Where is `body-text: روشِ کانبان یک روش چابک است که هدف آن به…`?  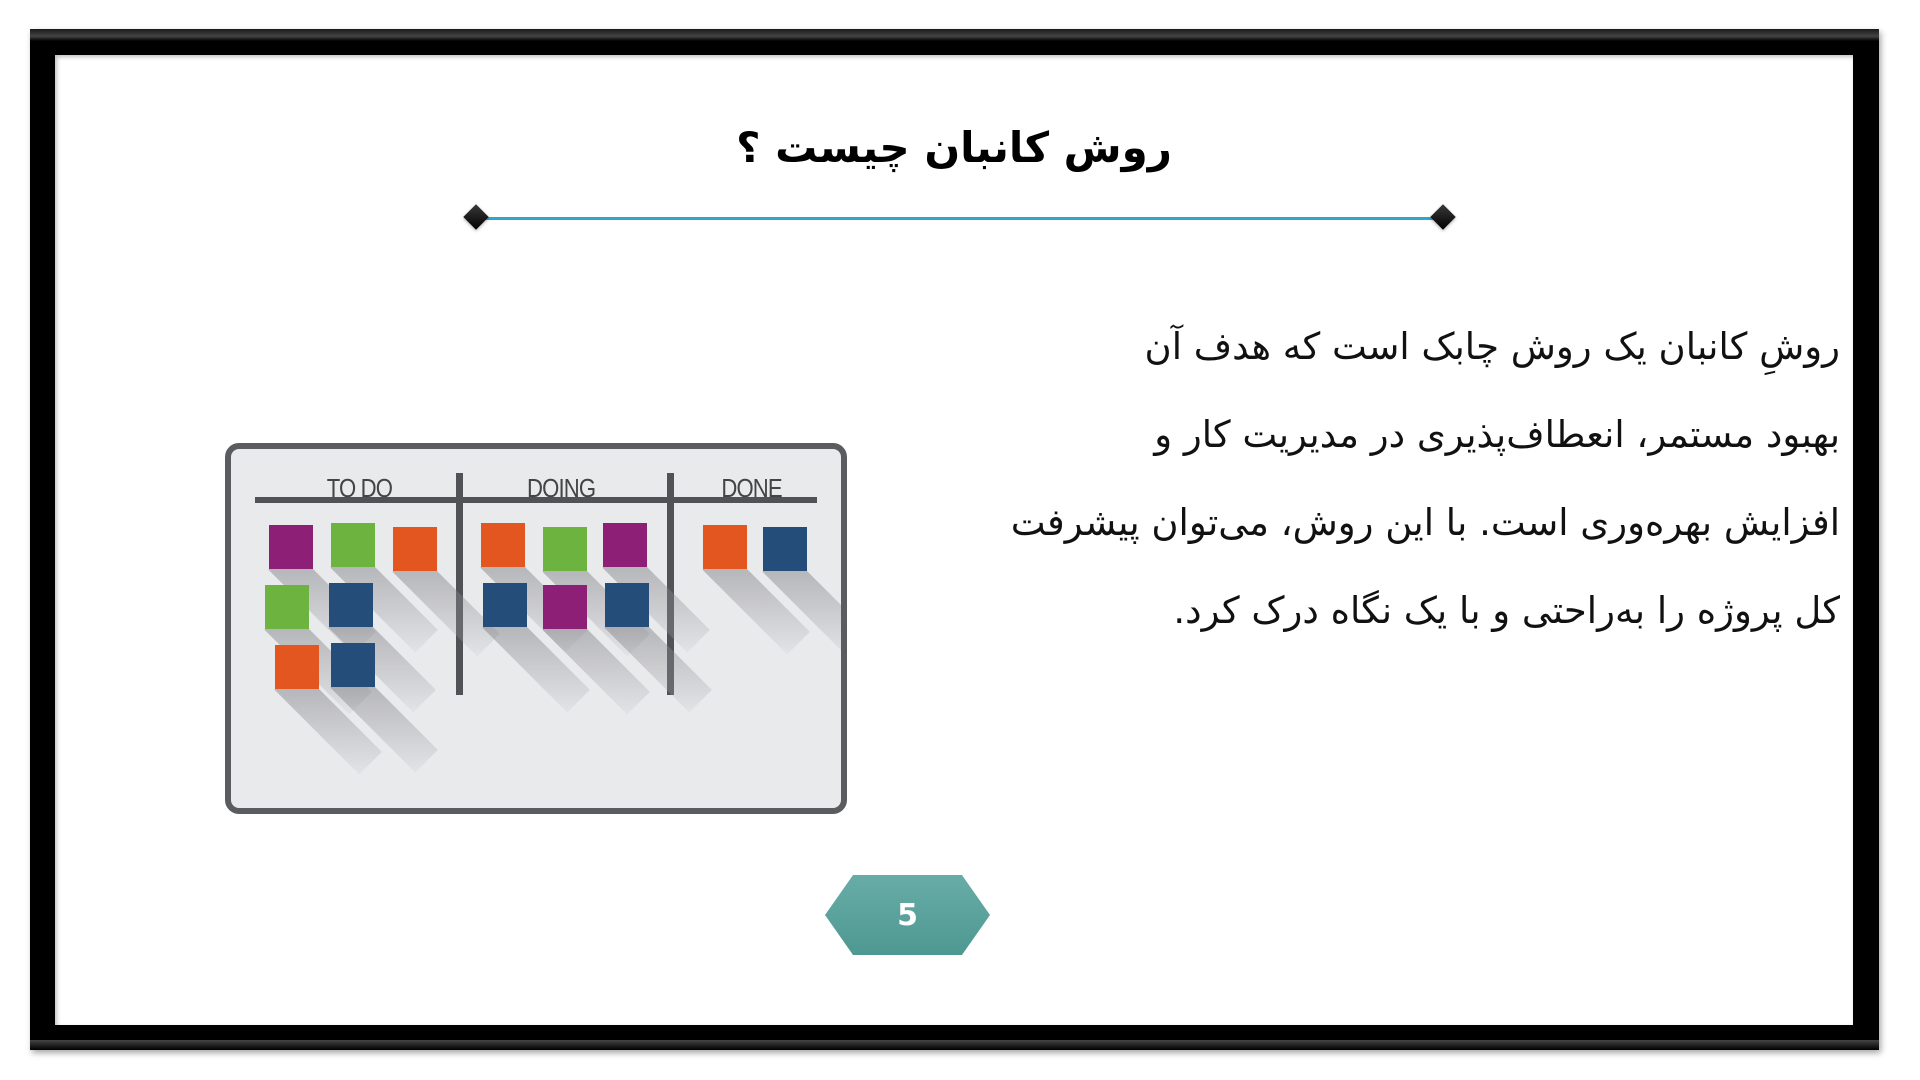 body-text: روشِ کانبان یک روش چابک است که هدف آن به… is located at coordinates (1410, 479).